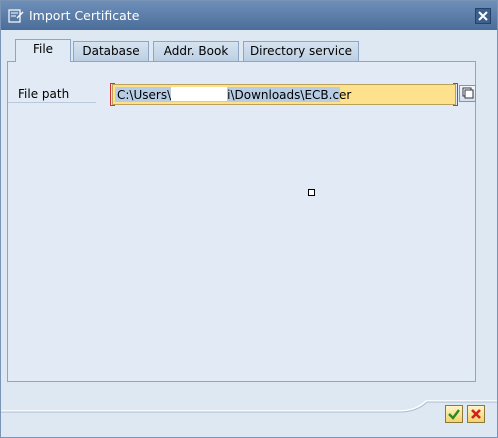 The height and width of the screenshot is (438, 498). I want to click on title-bar: Import Certificate, so click(249, 15).